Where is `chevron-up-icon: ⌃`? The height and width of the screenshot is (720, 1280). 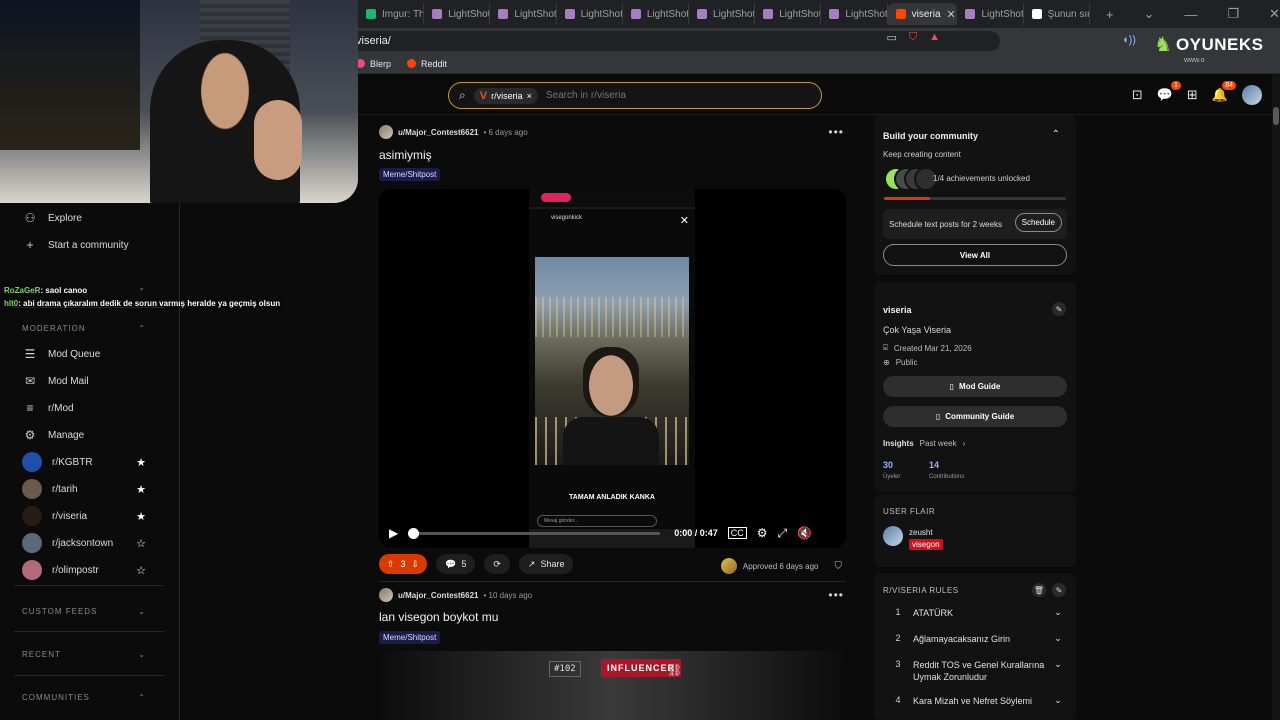 chevron-up-icon: ⌃ is located at coordinates (1056, 134).